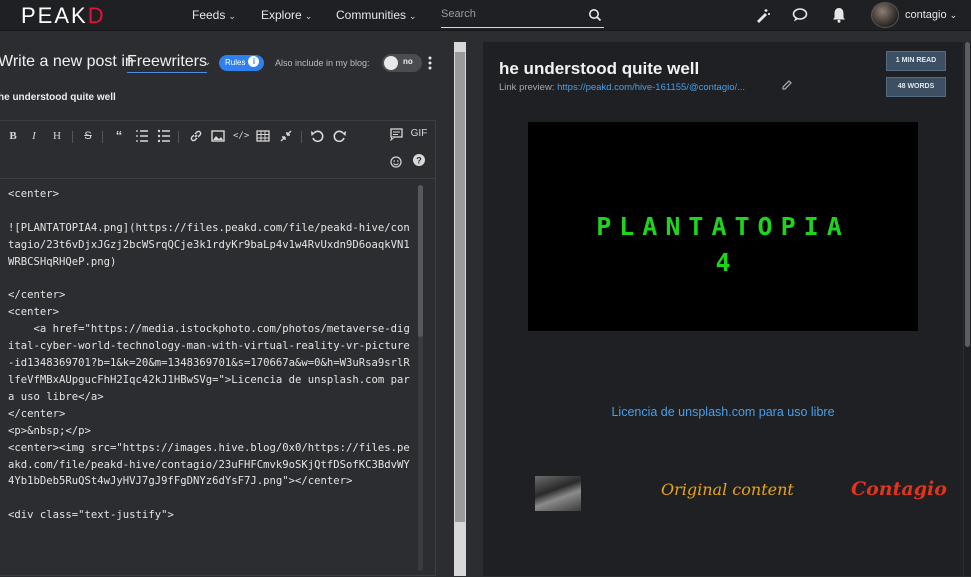 The image size is (971, 577). Describe the element at coordinates (420, 261) in the screenshot. I see `editor-scrollbar-thumb` at that location.